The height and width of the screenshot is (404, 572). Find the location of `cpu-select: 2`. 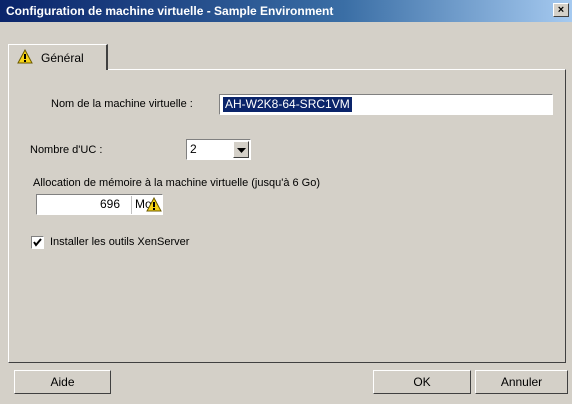

cpu-select: 2 is located at coordinates (218, 149).